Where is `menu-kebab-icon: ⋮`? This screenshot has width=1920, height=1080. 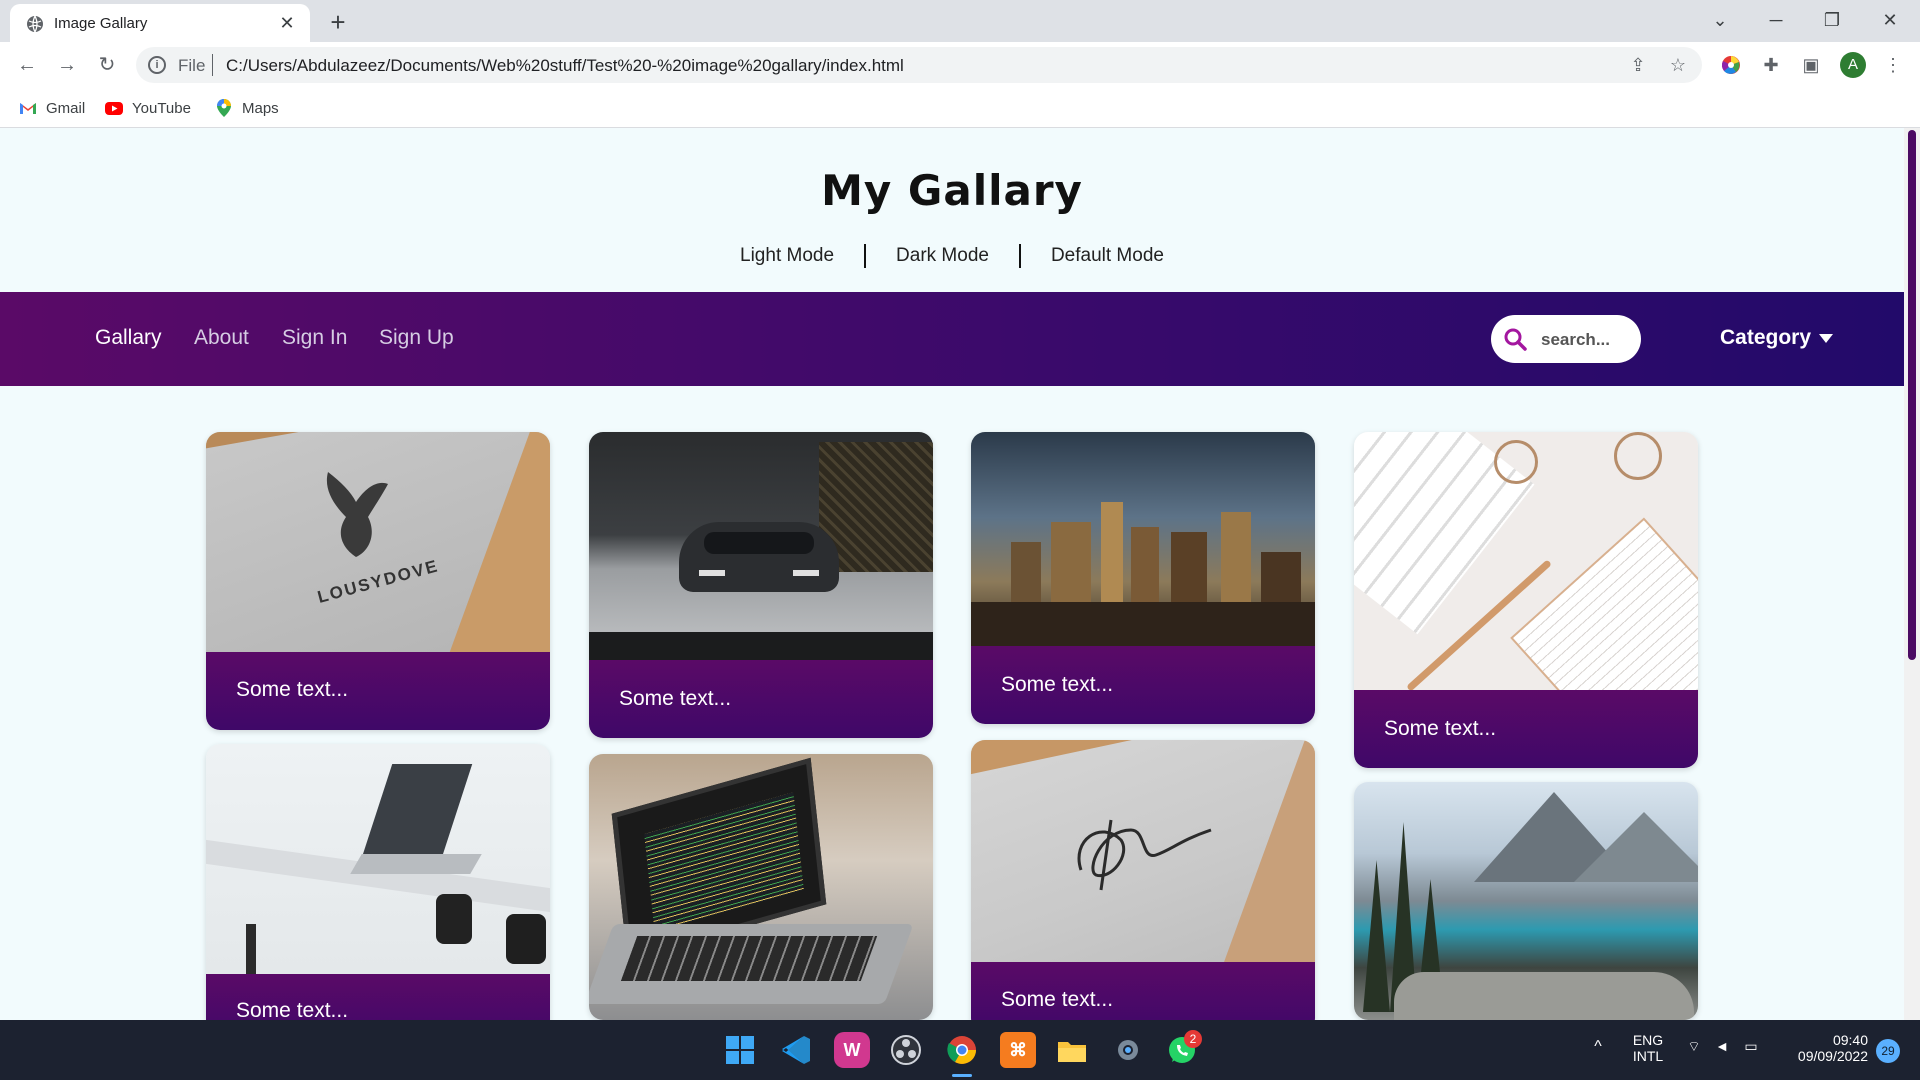
menu-kebab-icon: ⋮ is located at coordinates (1893, 65).